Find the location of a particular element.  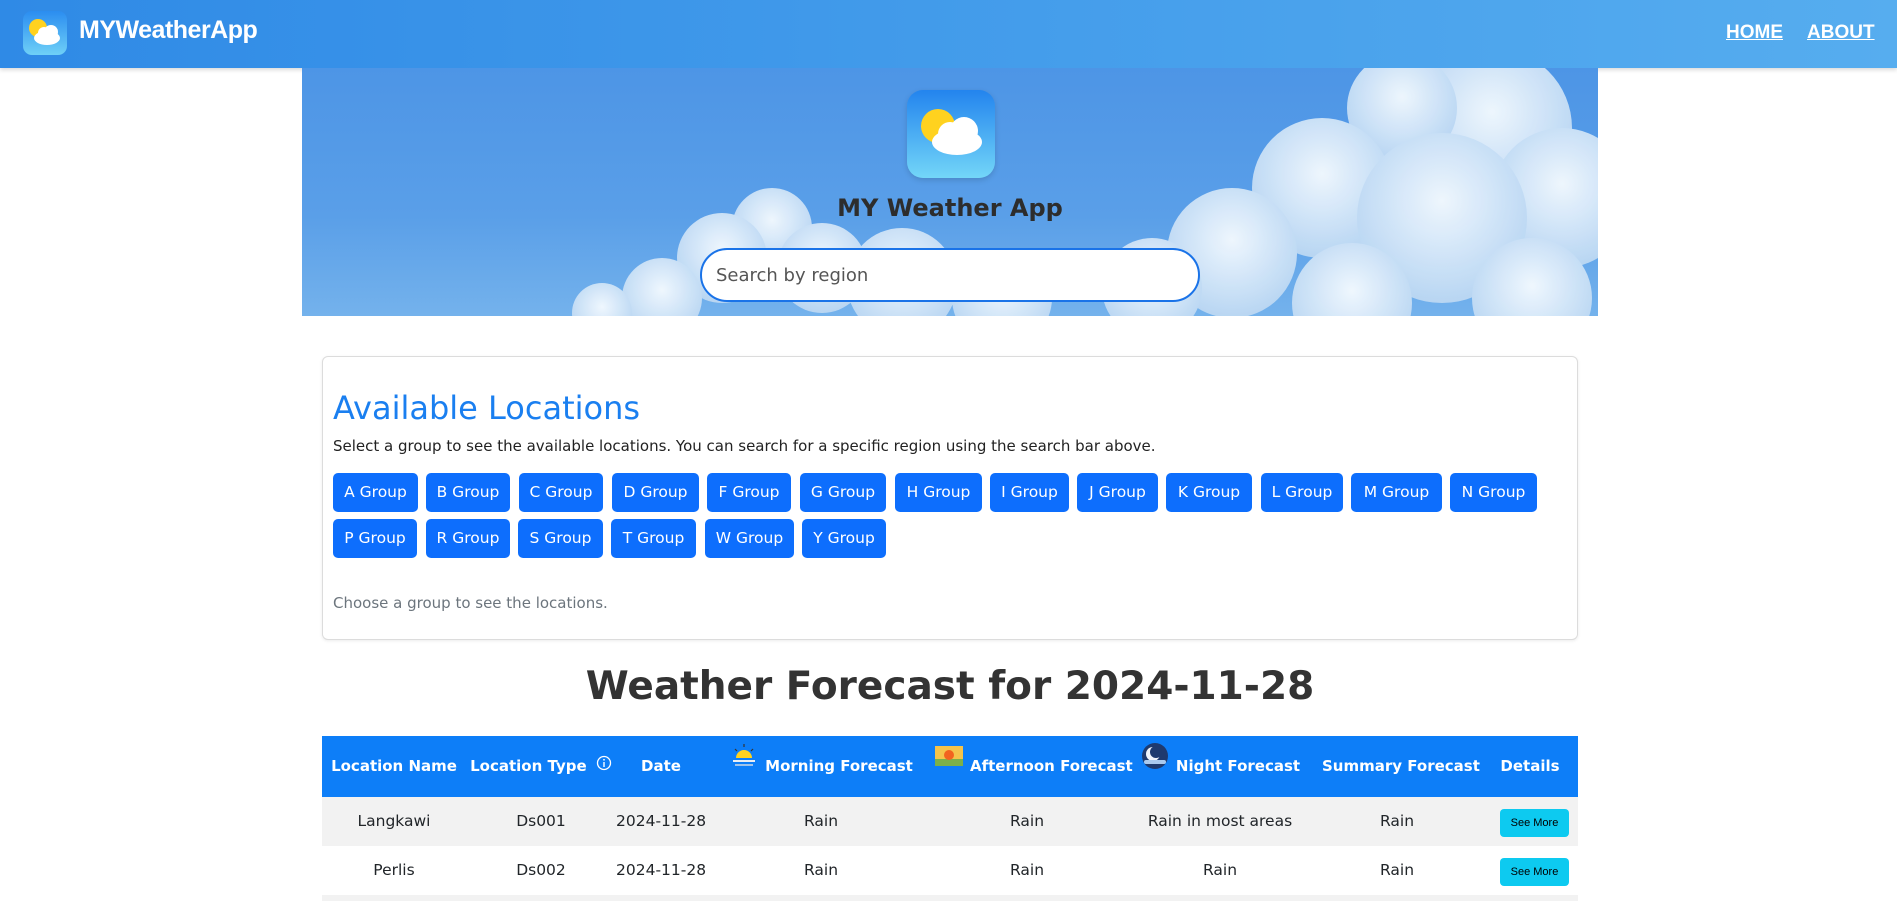

brand-name: MYWeatherApp is located at coordinates (168, 30).